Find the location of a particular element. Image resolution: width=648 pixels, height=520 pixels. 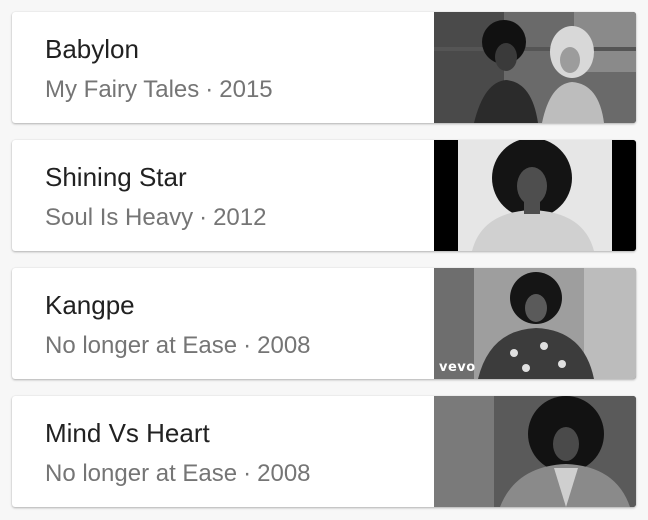

album-name: Soul Is Heavy is located at coordinates (119, 217).